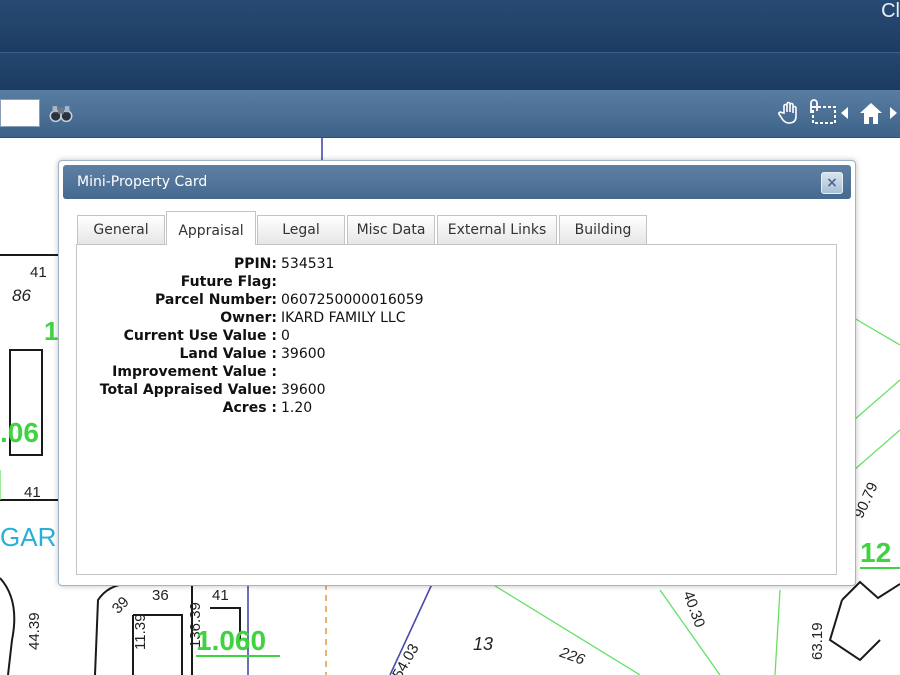  What do you see at coordinates (28, 537) in the screenshot?
I see `svg-text: GAR` at bounding box center [28, 537].